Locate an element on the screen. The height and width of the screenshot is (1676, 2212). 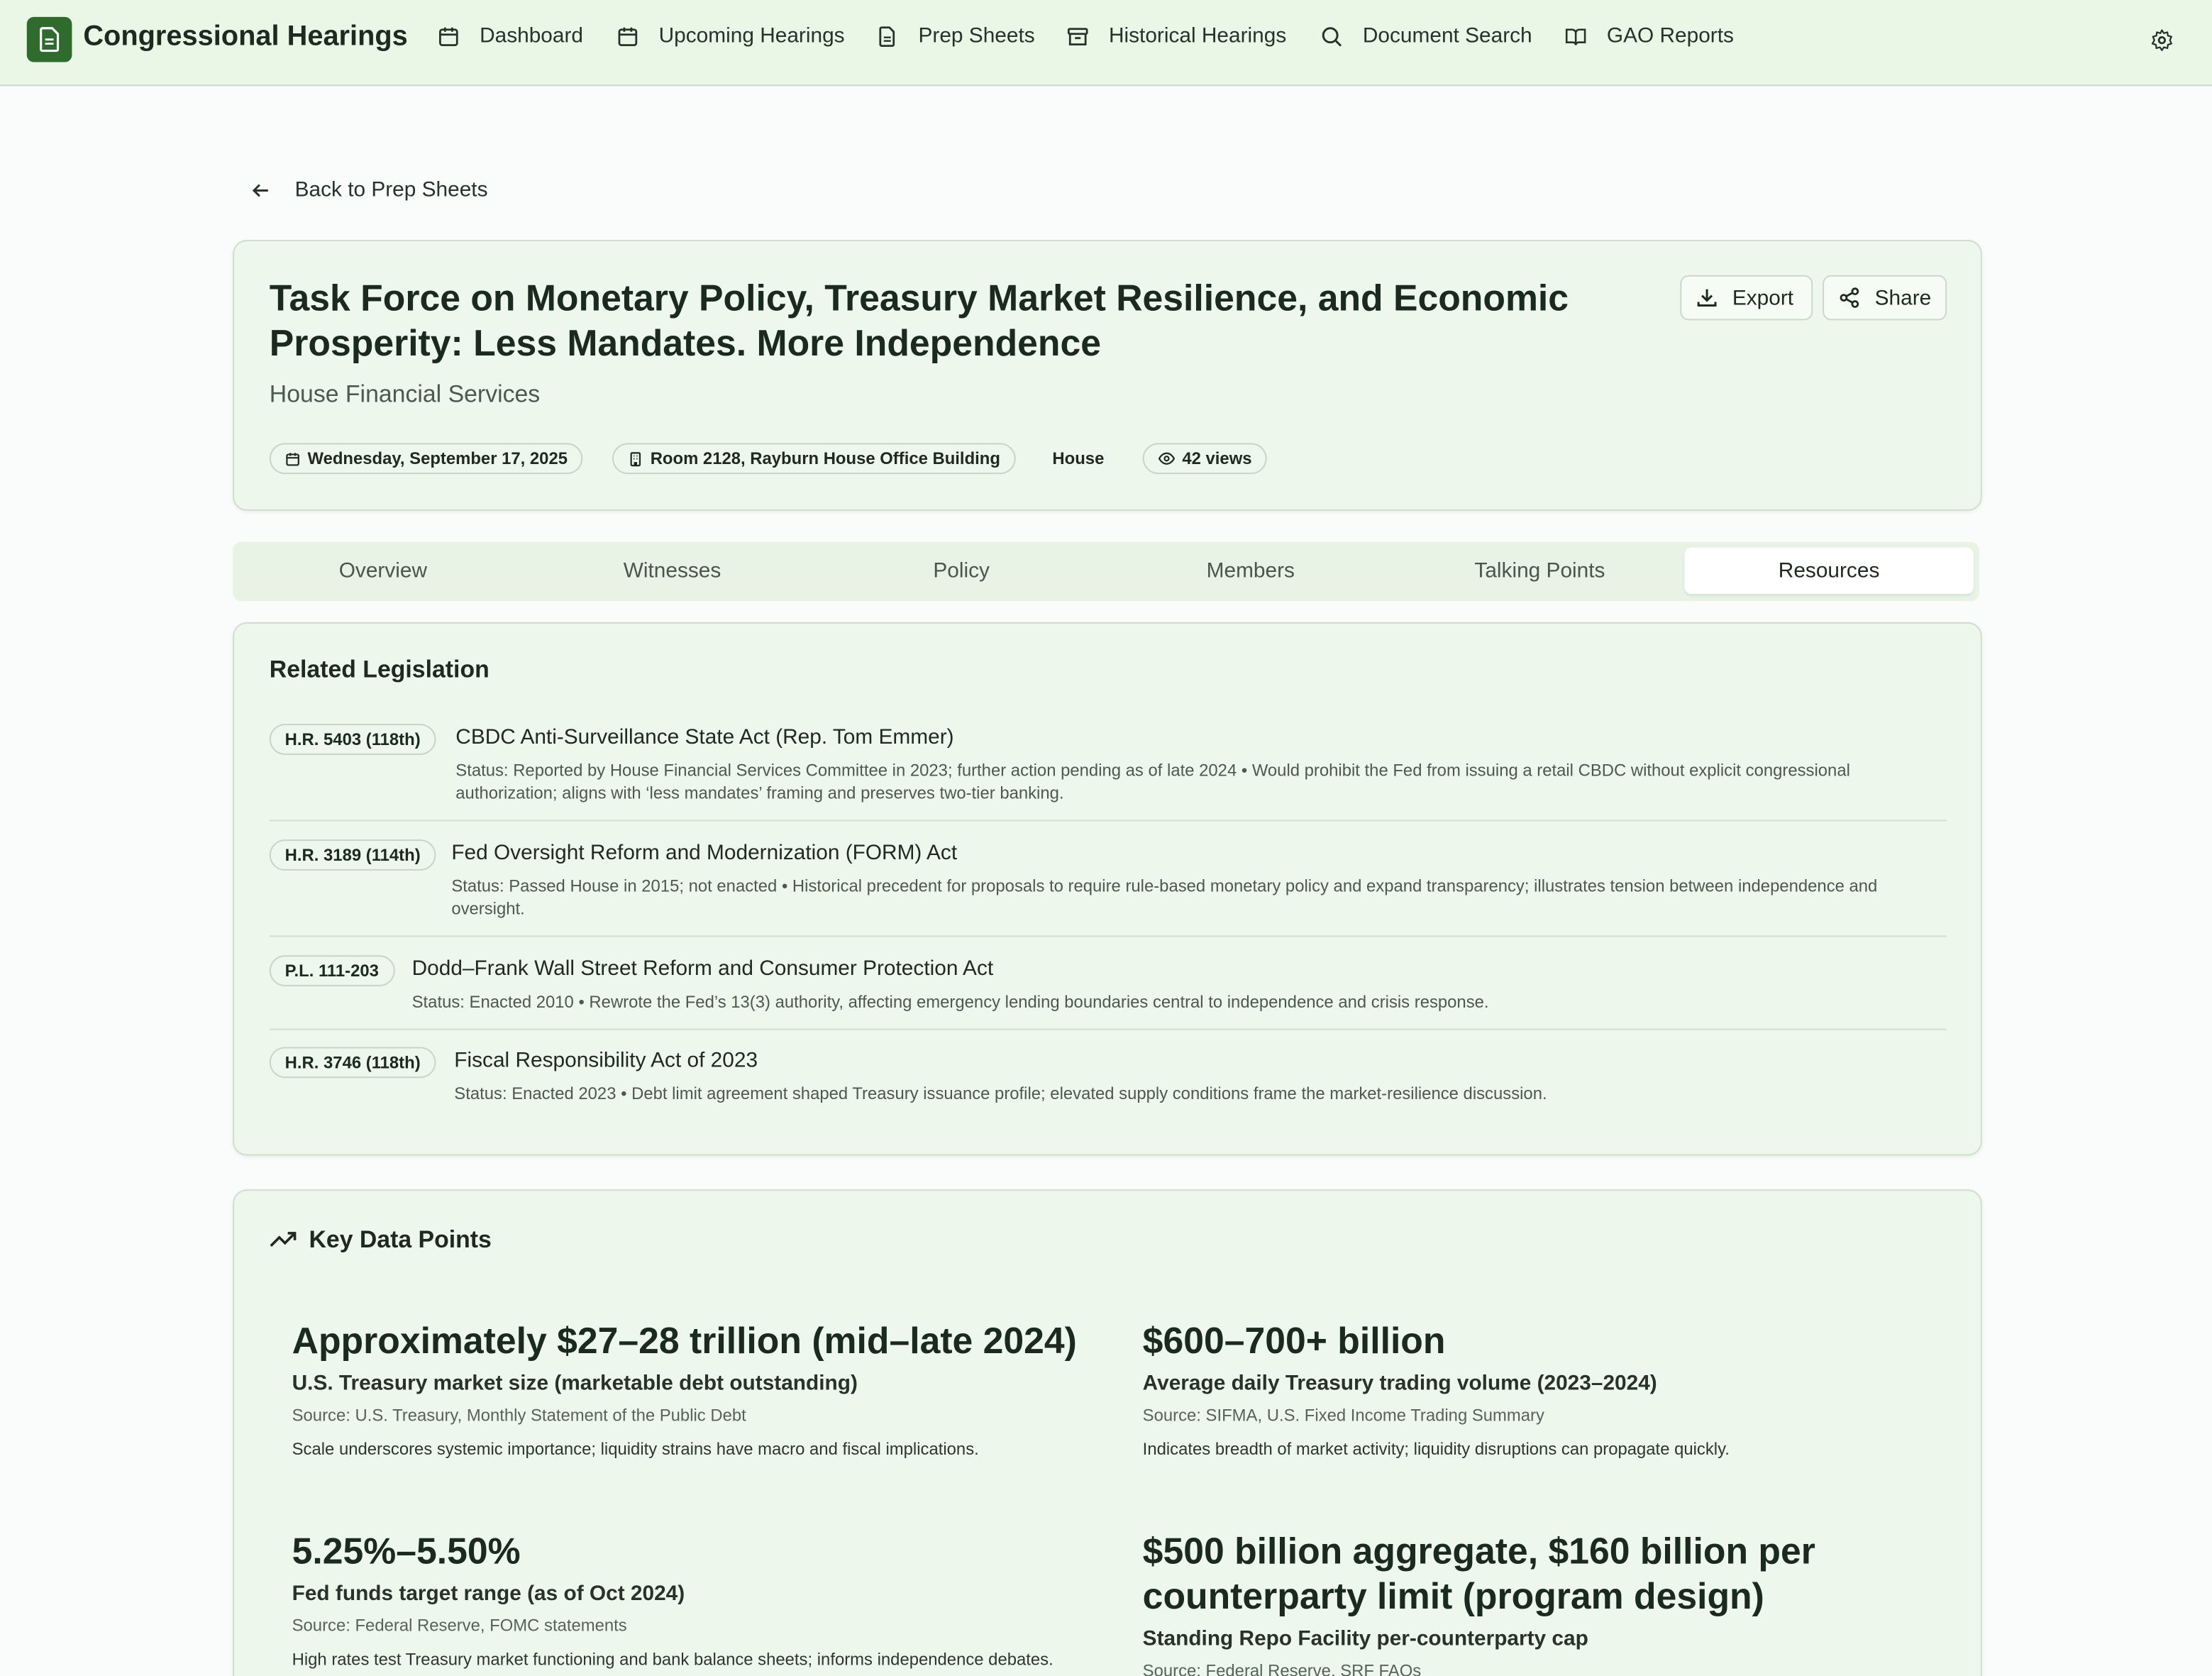
tab-policy: Policy is located at coordinates (961, 571).